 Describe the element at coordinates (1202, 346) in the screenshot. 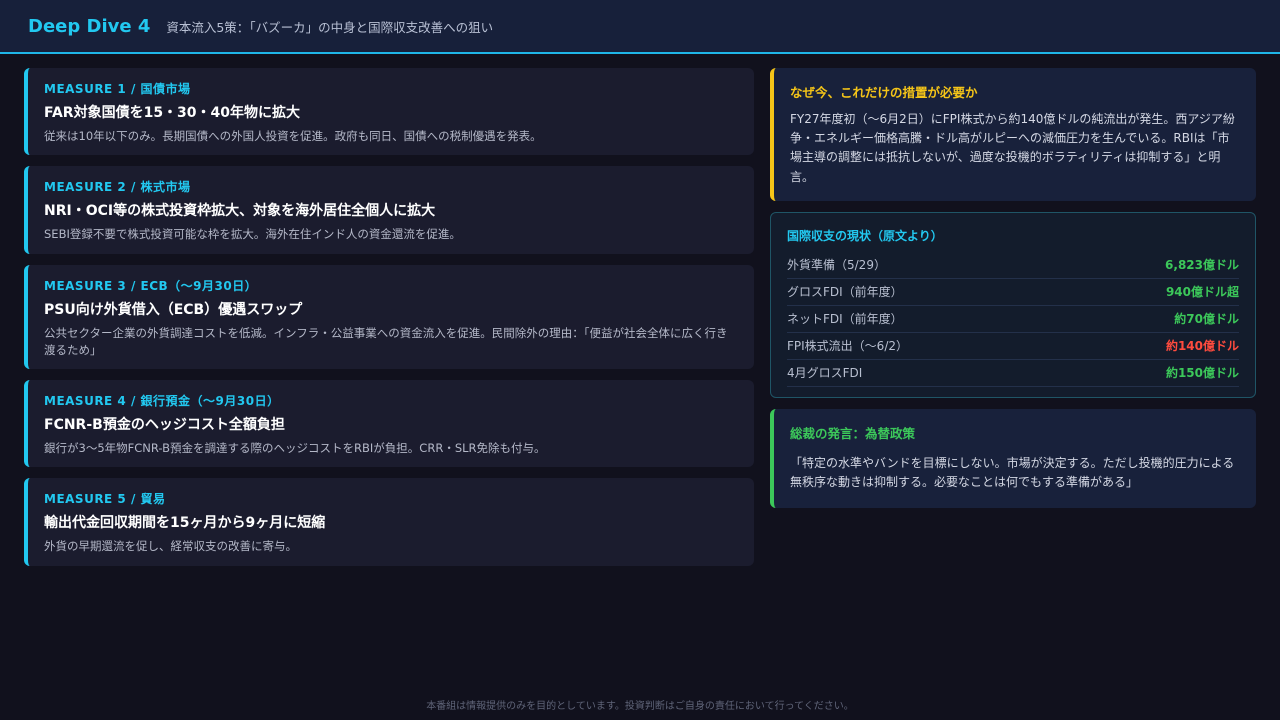

I see `bop-value: 約140億ドル` at that location.